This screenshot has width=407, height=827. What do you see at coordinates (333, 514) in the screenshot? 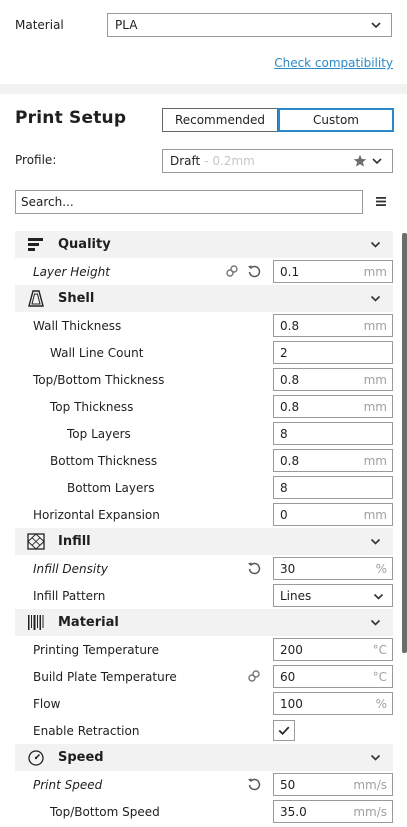
I see `horizontal-expansion-field: 0 mm` at bounding box center [333, 514].